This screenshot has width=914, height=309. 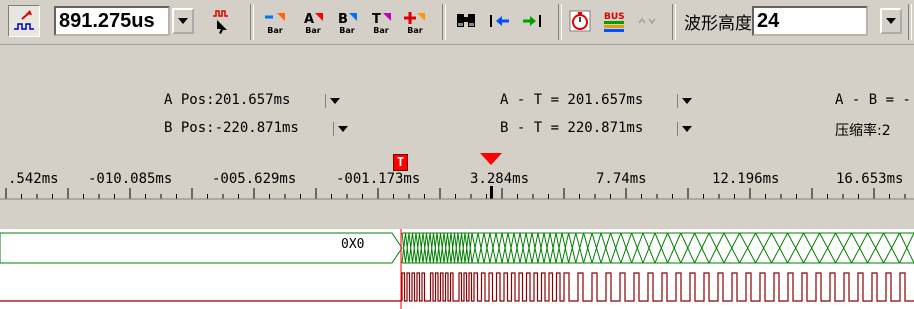 What do you see at coordinates (415, 21) in the screenshot?
I see `add-cursor-button: Bar` at bounding box center [415, 21].